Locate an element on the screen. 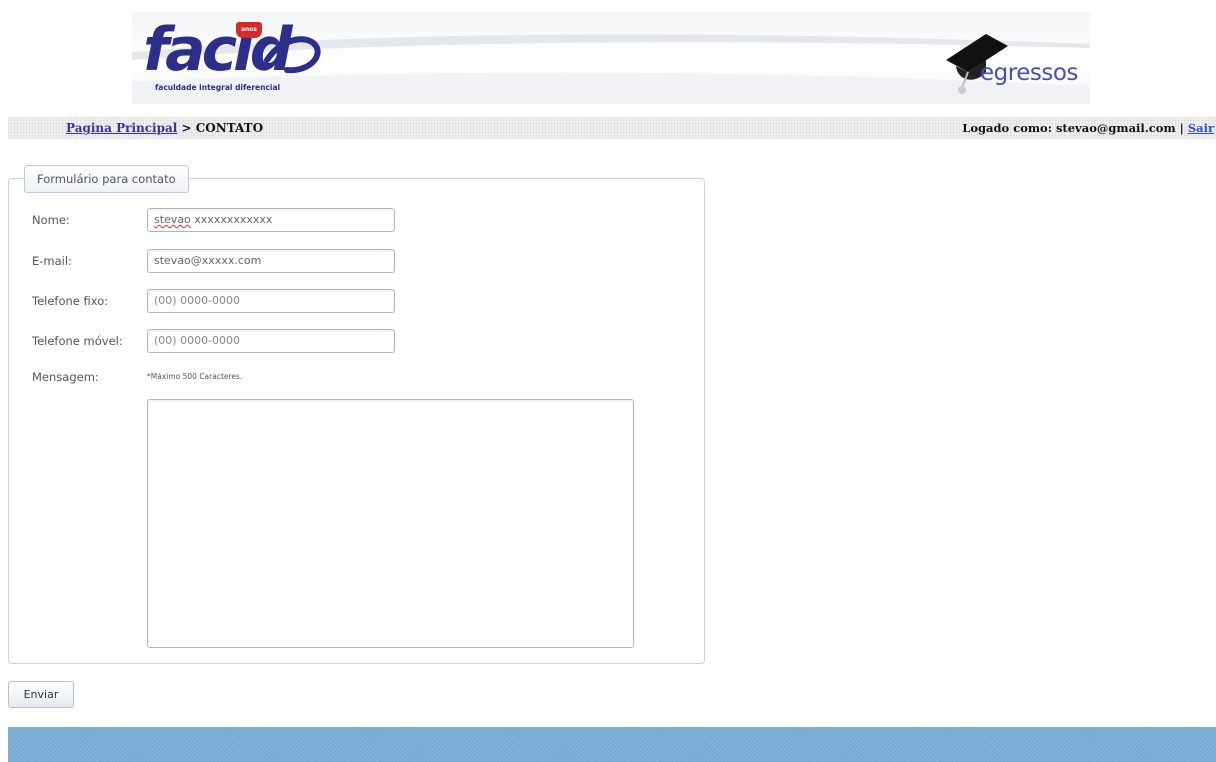 This screenshot has height=762, width=1216. breadcrumb: Pagina Principal > CONTATO is located at coordinates (164, 129).